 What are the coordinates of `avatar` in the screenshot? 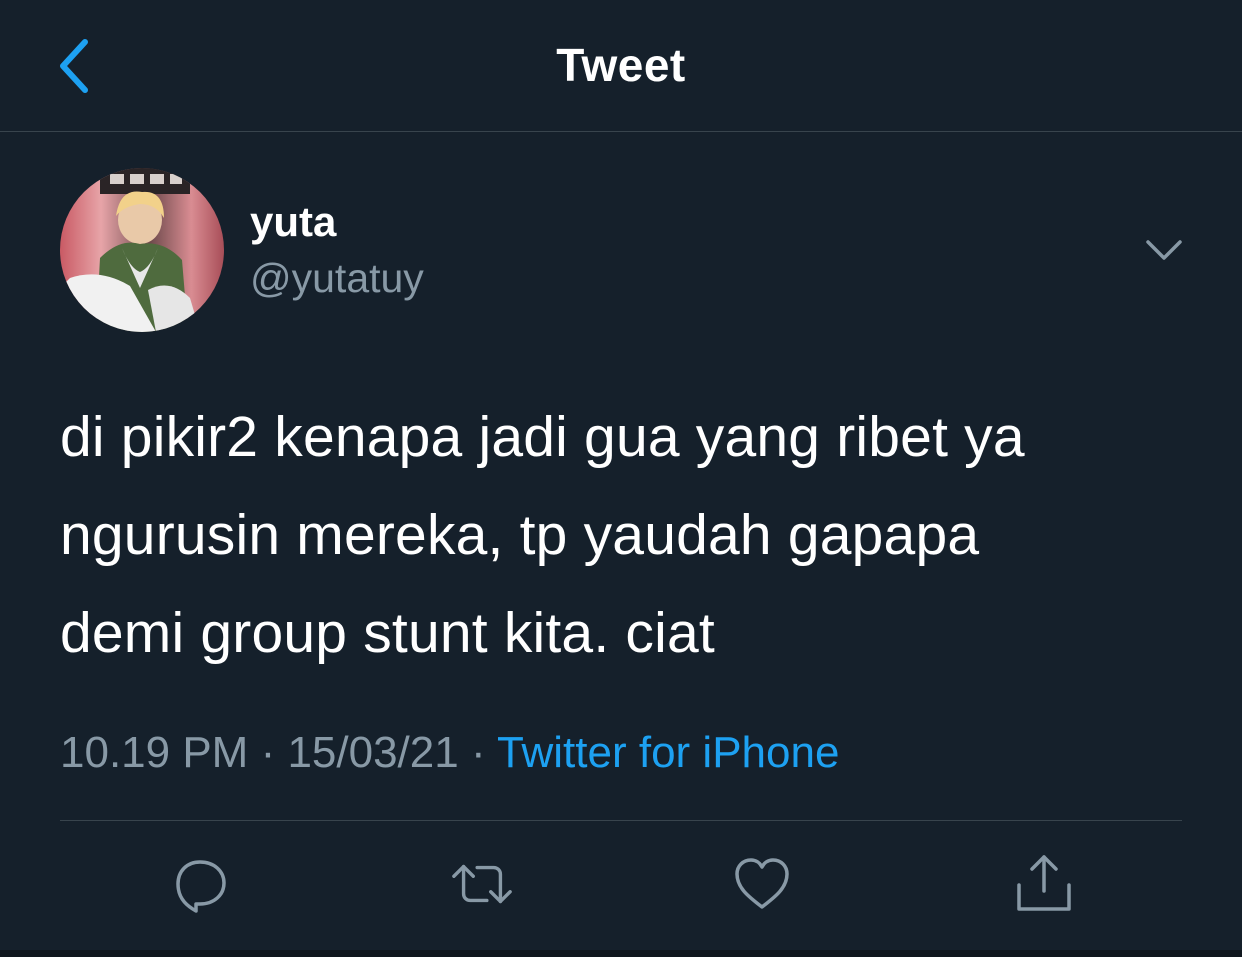 It's located at (142, 250).